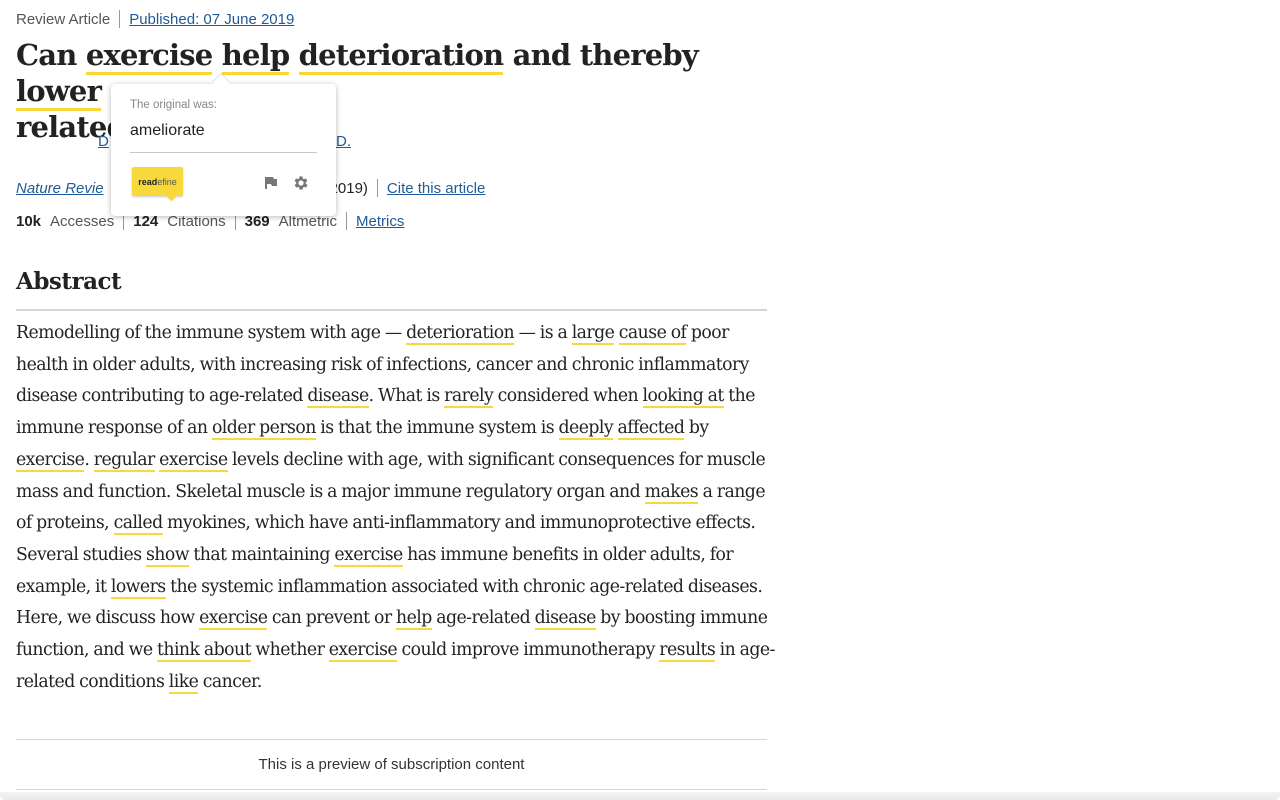  I want to click on replaced-word: lowers, so click(138, 587).